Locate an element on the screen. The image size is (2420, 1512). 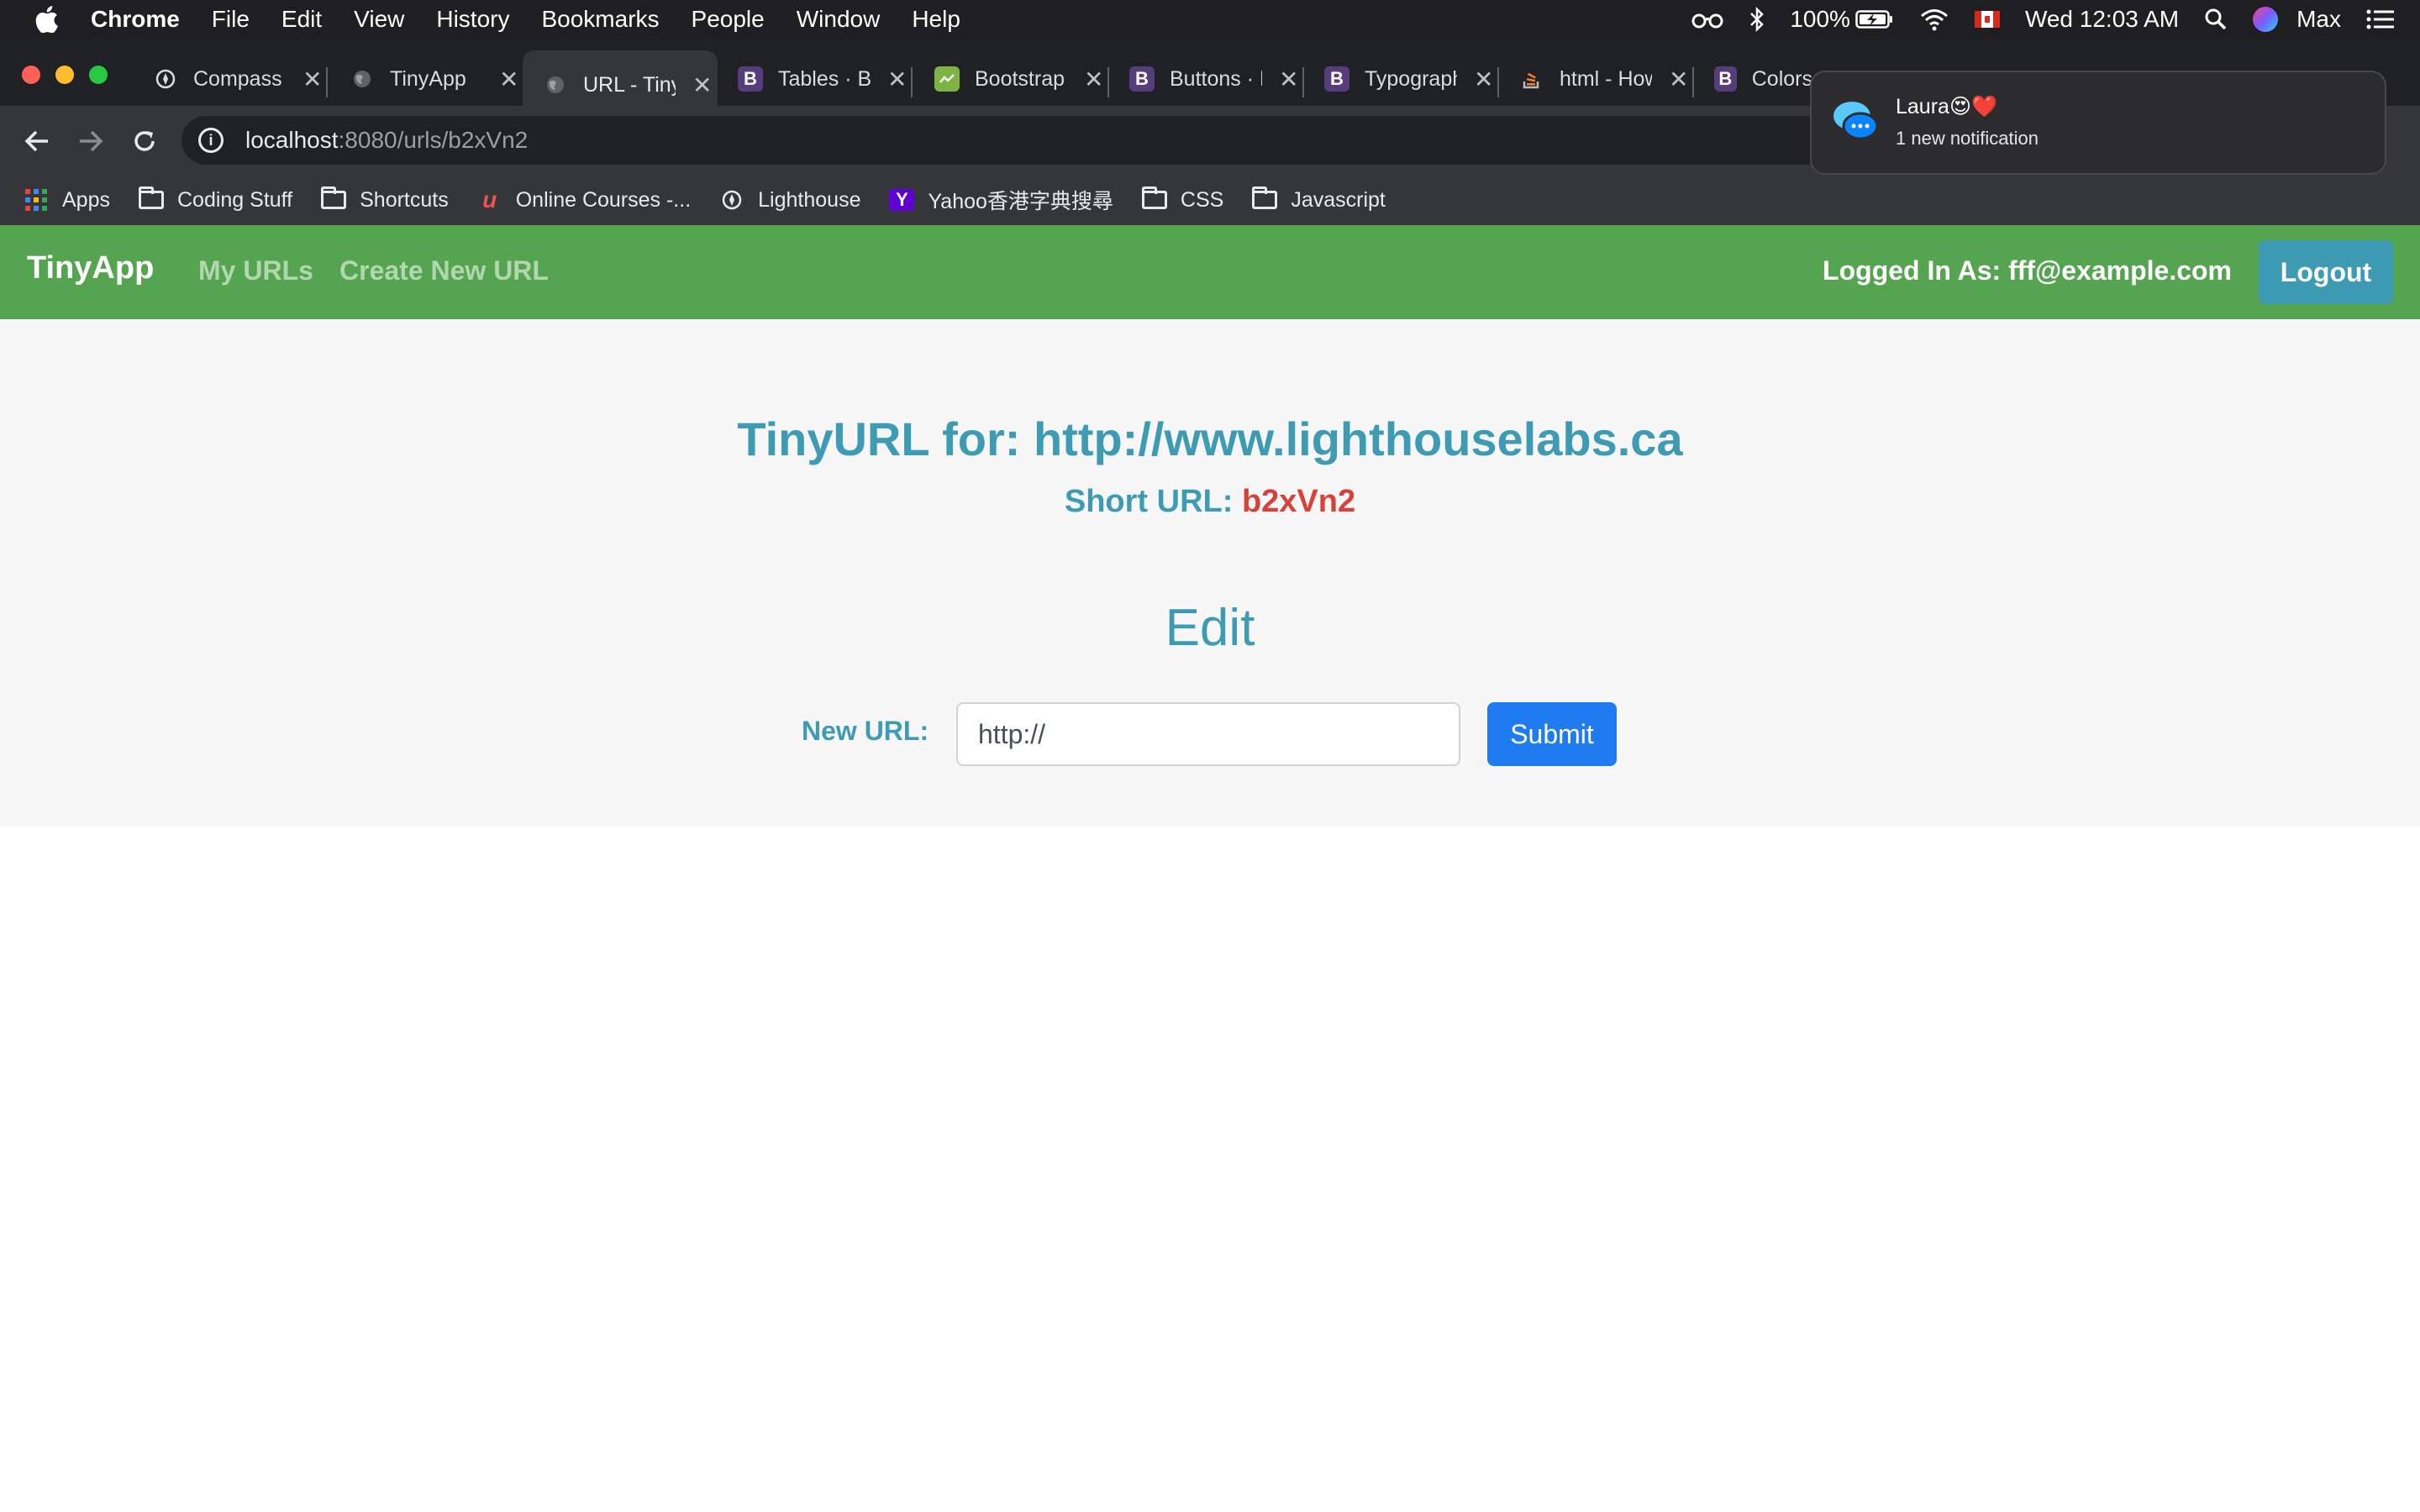
bootstrap-logo-icon is located at coordinates (947, 79).